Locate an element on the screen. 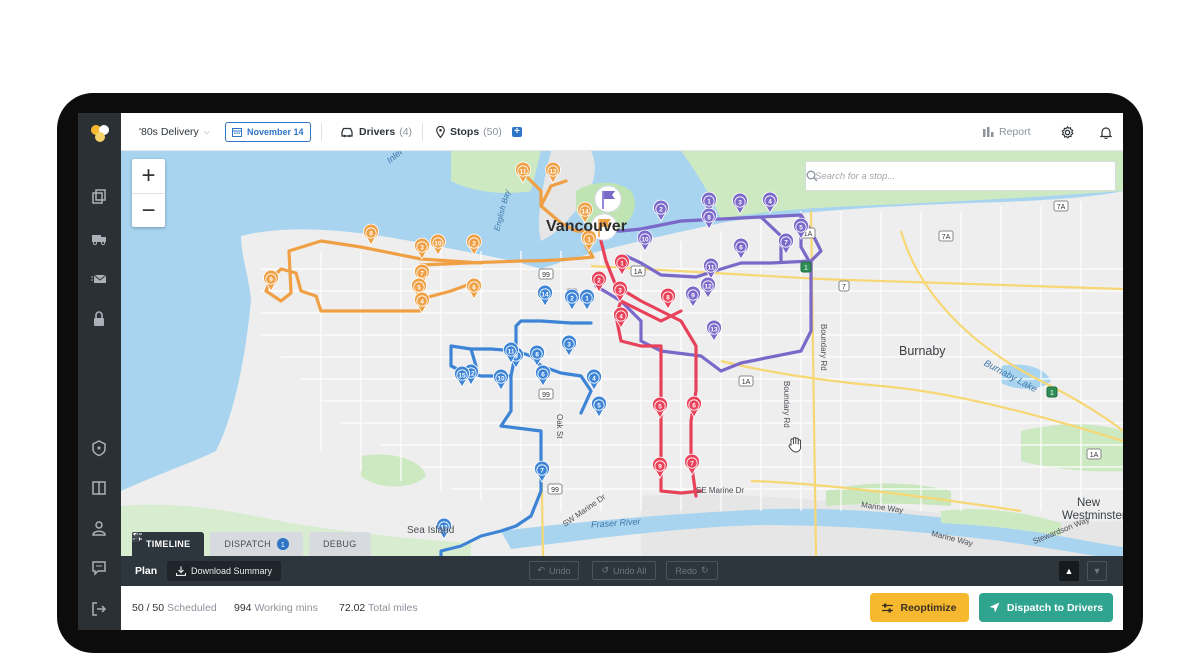  redo-icon: ↻ is located at coordinates (704, 570).